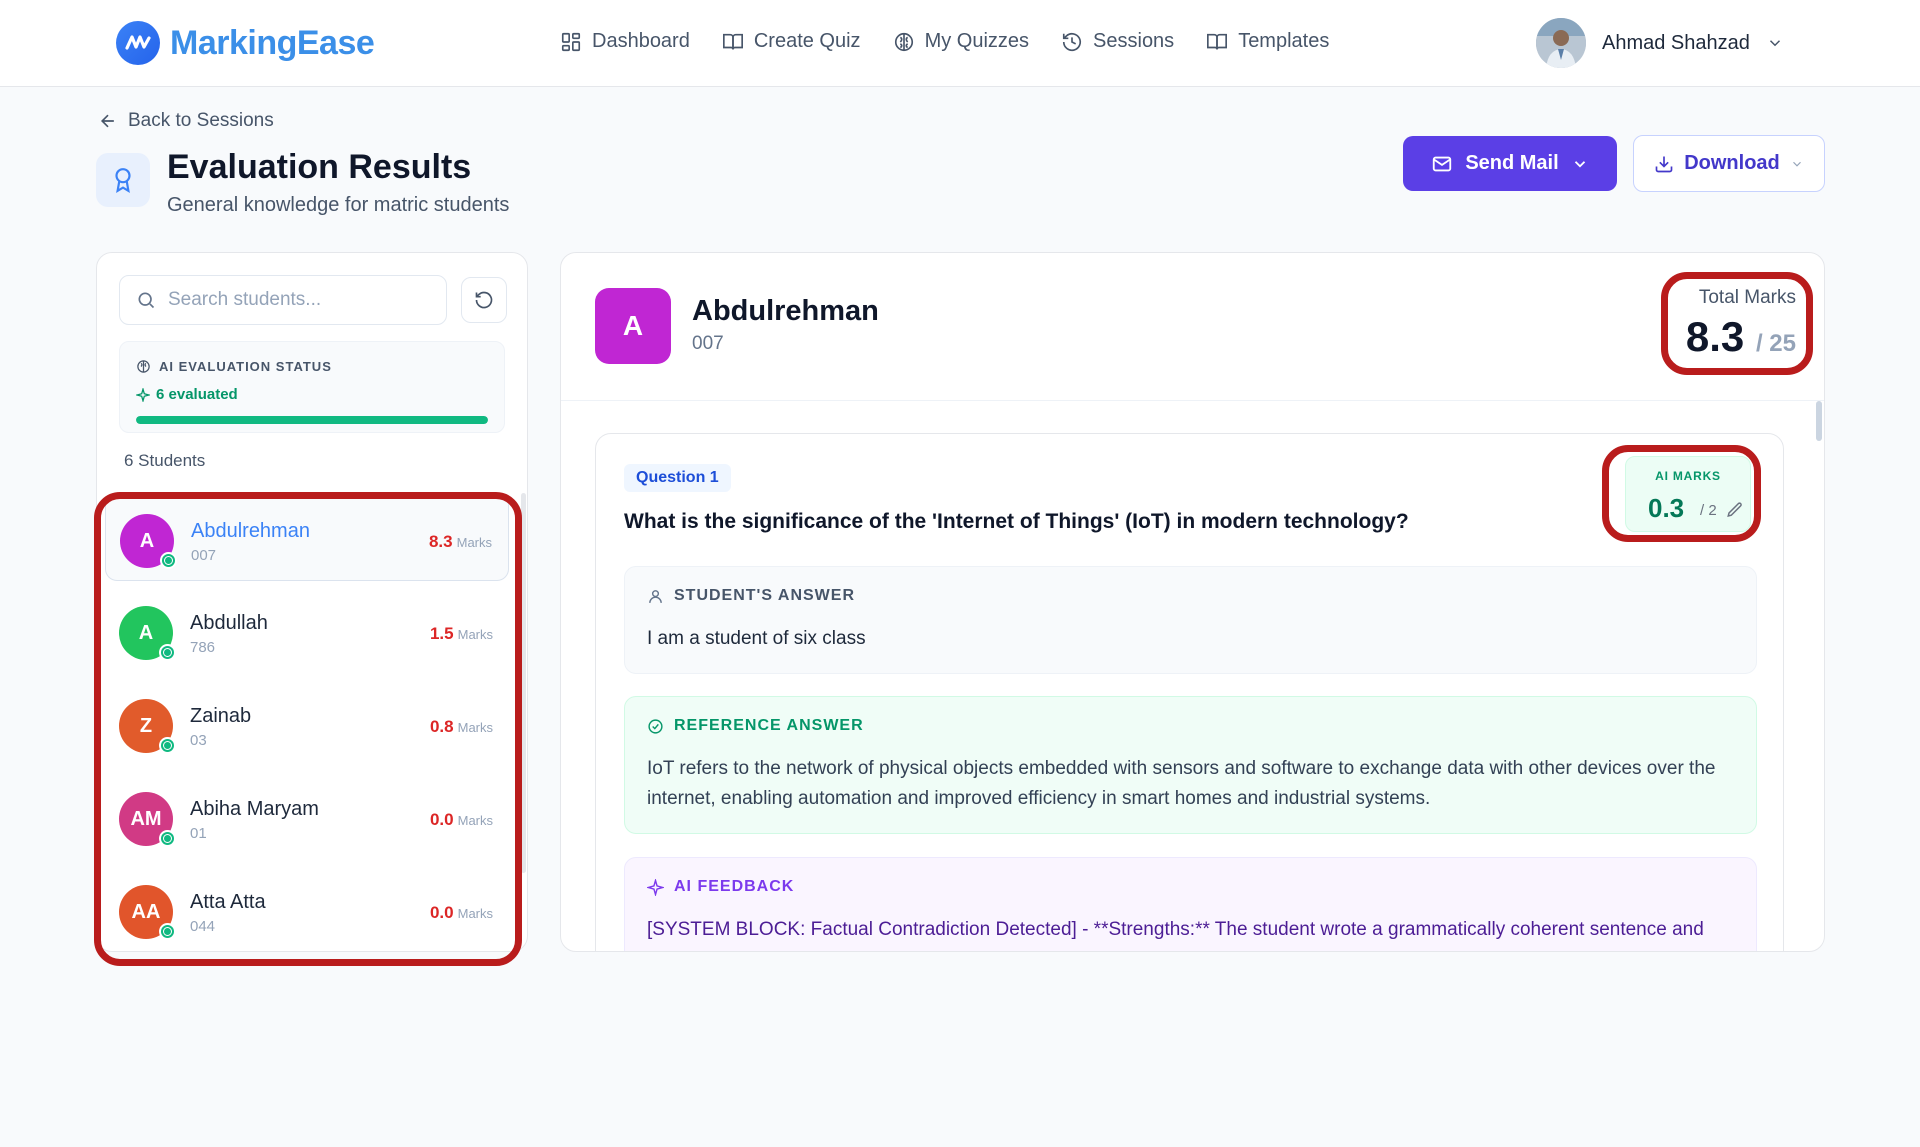 The width and height of the screenshot is (1920, 1147). Describe the element at coordinates (307, 816) in the screenshot. I see `student-row: AM Abiha Maryam 01 0.0 Marks` at that location.